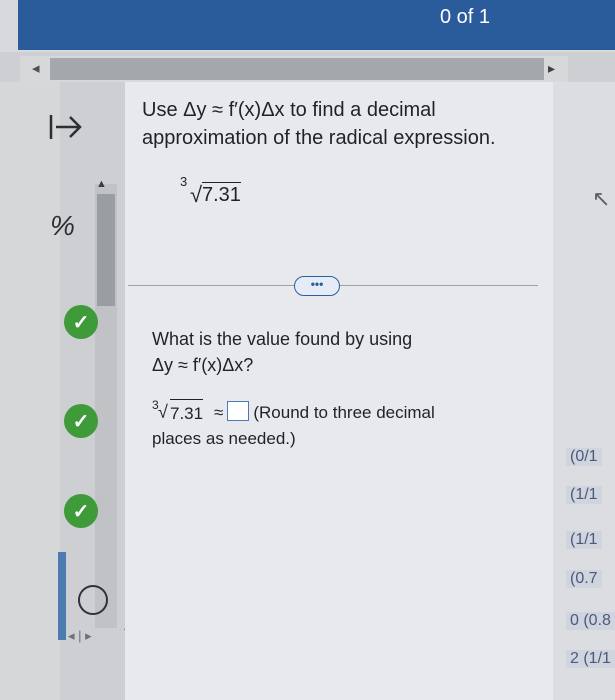 This screenshot has width=615, height=700. I want to click on answer-radical-value: 7.31, so click(187, 413).